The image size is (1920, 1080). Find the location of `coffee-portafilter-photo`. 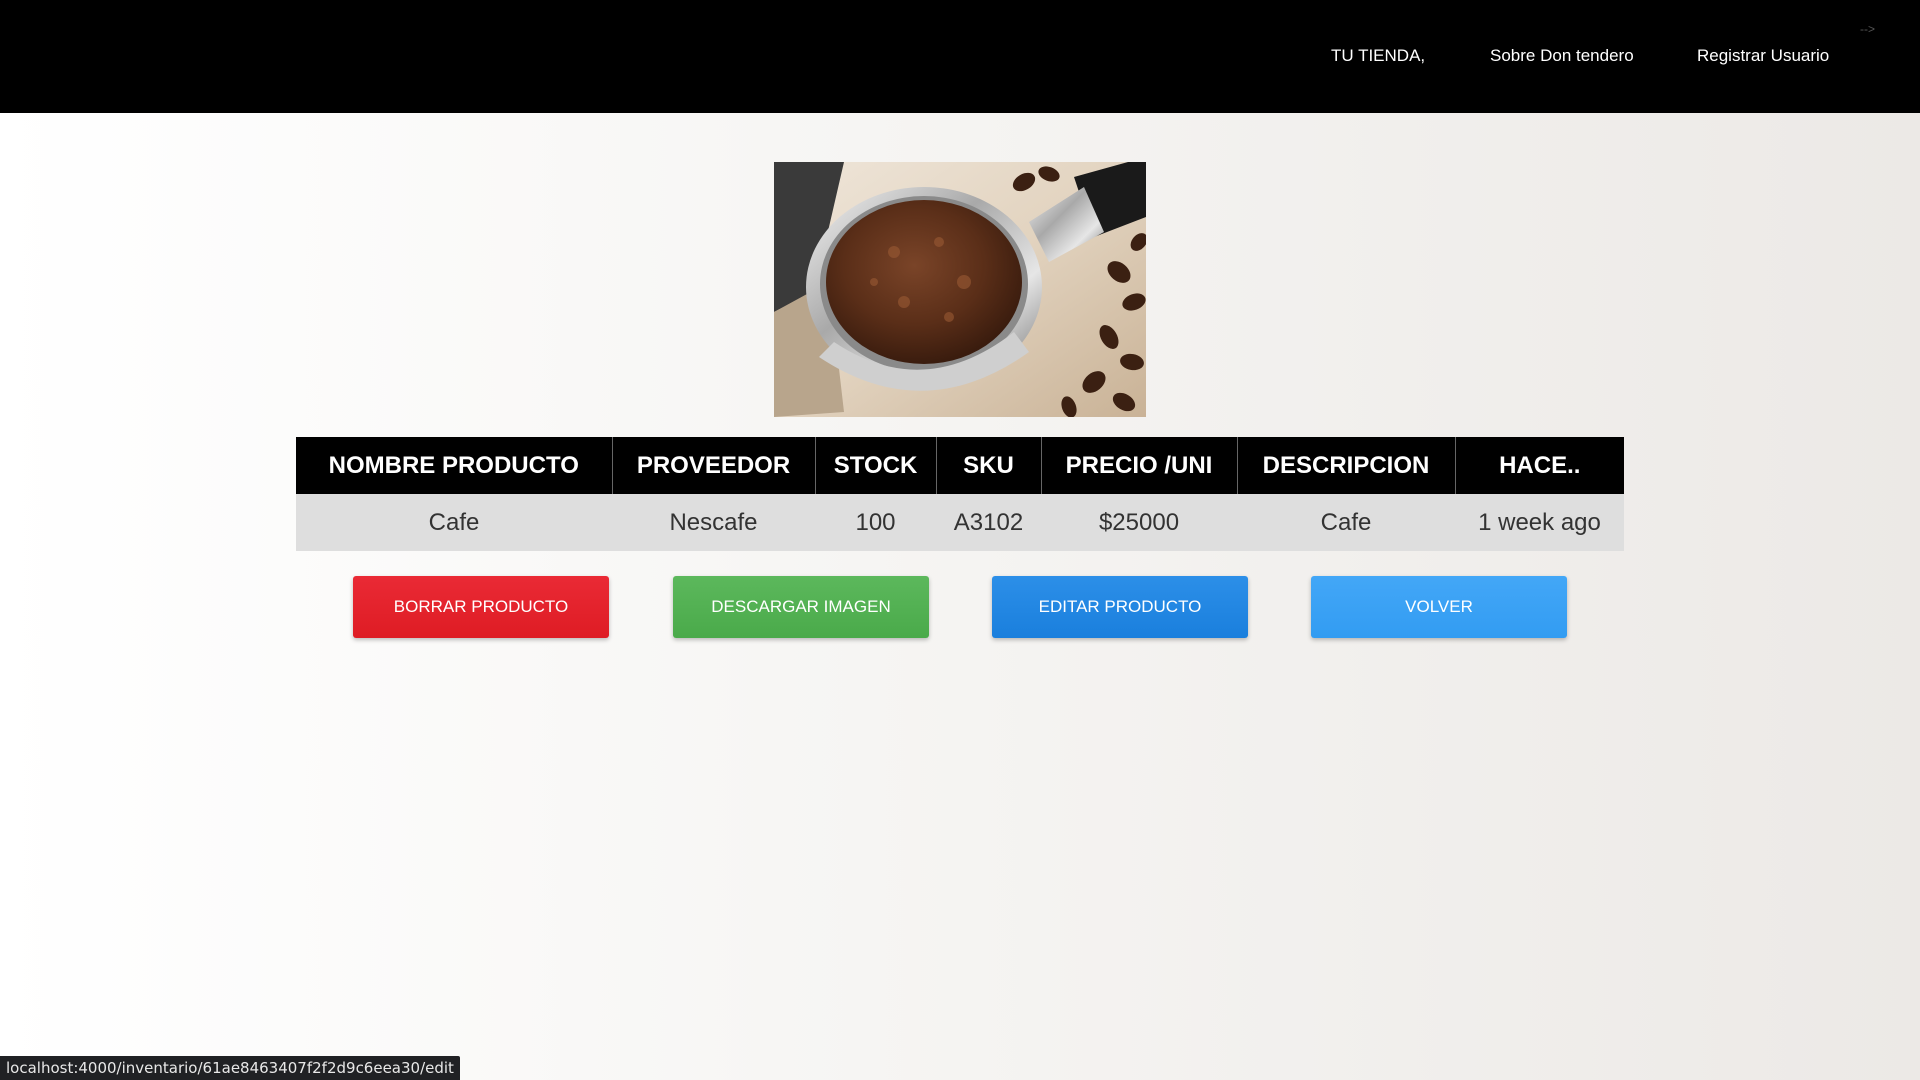

coffee-portafilter-photo is located at coordinates (960, 289).